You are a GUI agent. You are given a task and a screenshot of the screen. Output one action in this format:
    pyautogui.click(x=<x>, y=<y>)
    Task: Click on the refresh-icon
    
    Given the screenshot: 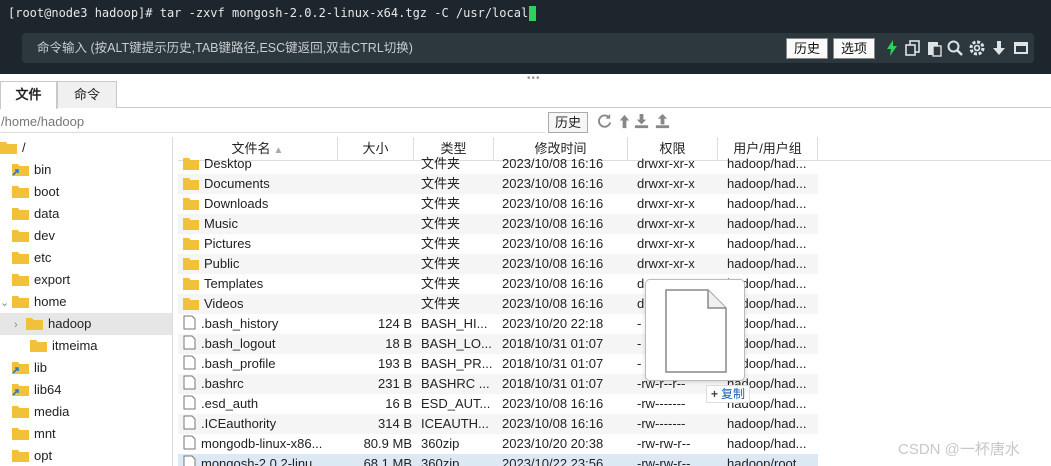 What is the action you would take?
    pyautogui.click(x=604, y=121)
    